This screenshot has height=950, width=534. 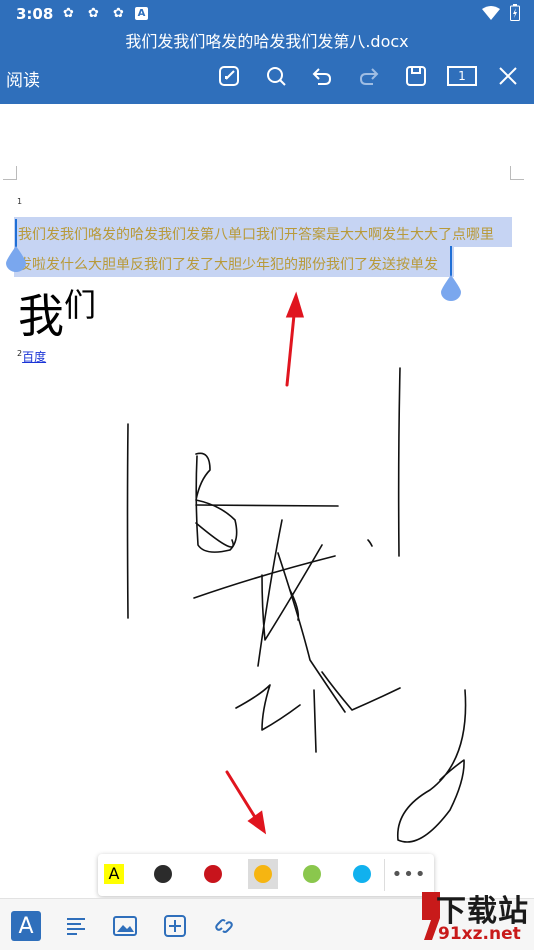 I want to click on save-icon, so click(x=416, y=76).